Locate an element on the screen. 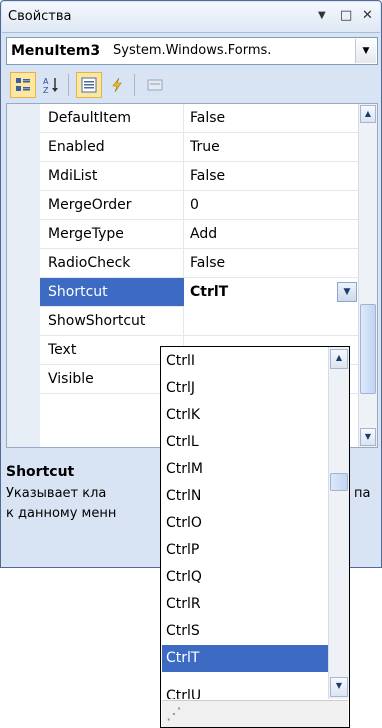 The width and height of the screenshot is (382, 728). events-icon is located at coordinates (117, 85).